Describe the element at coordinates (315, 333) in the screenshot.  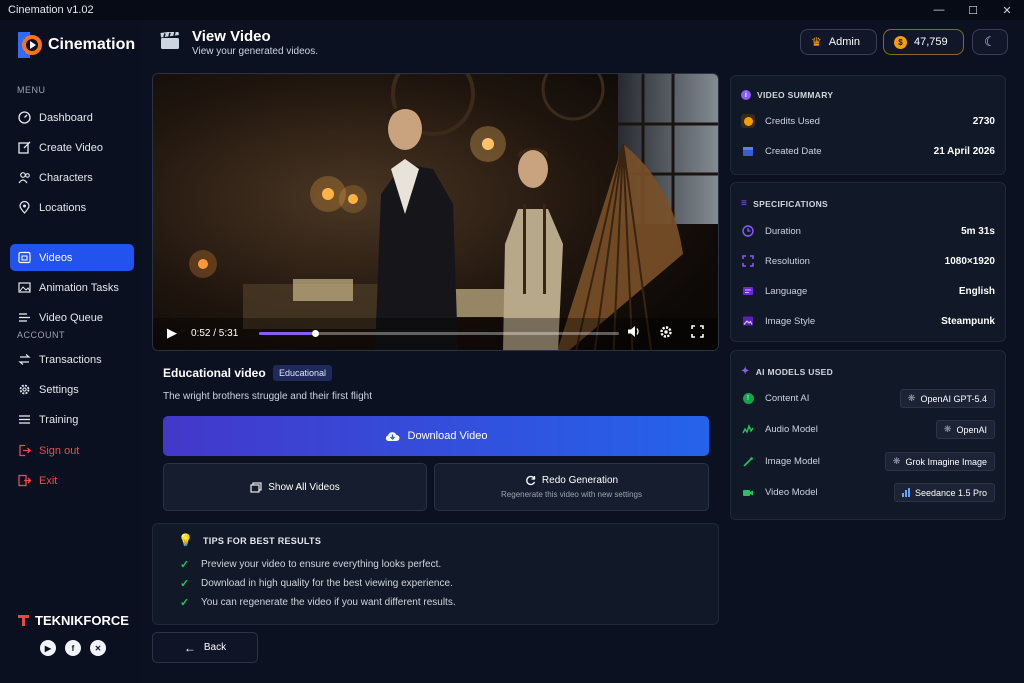
I see `seek-knob` at that location.